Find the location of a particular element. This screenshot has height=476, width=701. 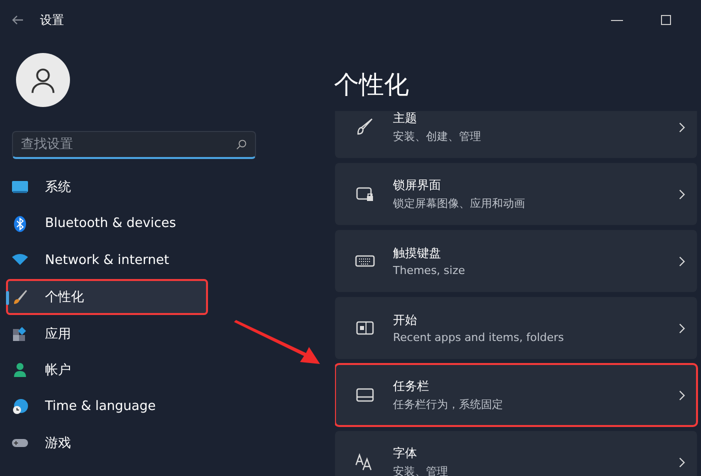

card-title: 触摸键盘 is located at coordinates (417, 253).